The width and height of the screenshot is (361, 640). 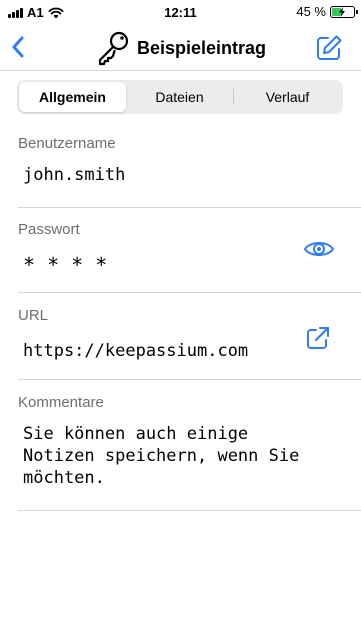 What do you see at coordinates (49, 229) in the screenshot?
I see `password-label: Passwort` at bounding box center [49, 229].